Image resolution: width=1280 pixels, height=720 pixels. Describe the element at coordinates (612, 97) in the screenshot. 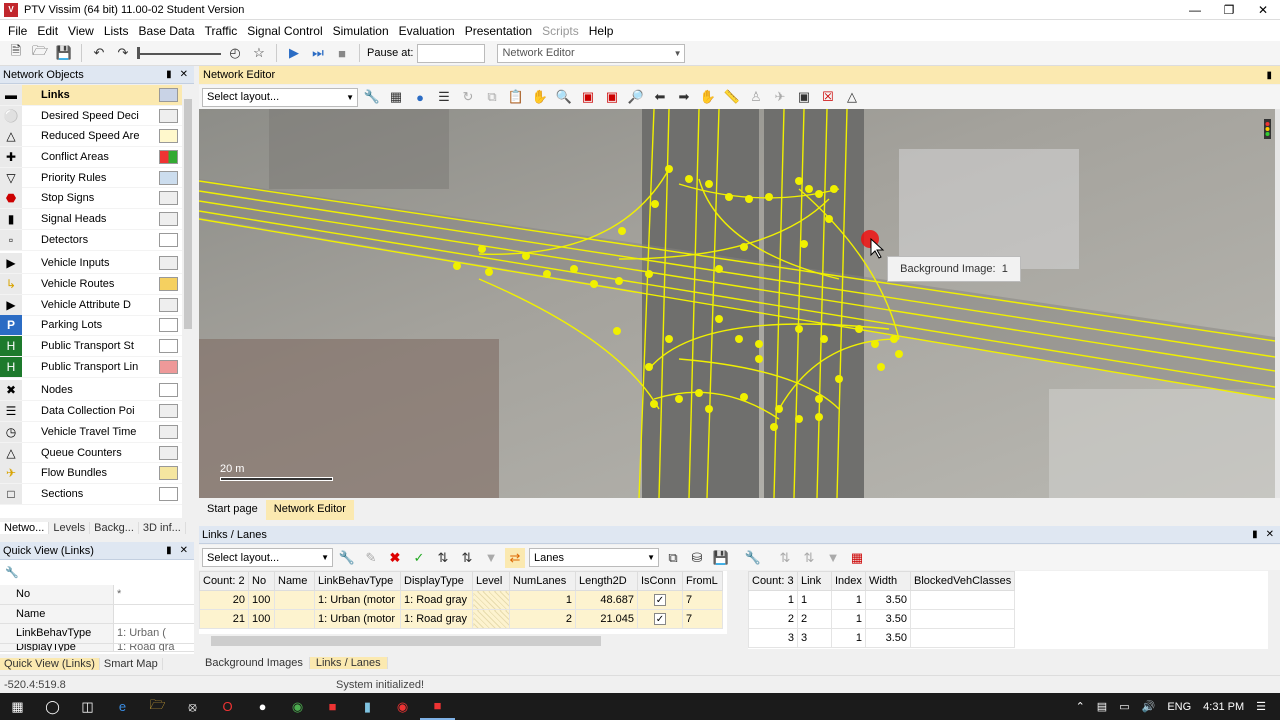

I see `zoom-window-icon: ▣` at that location.